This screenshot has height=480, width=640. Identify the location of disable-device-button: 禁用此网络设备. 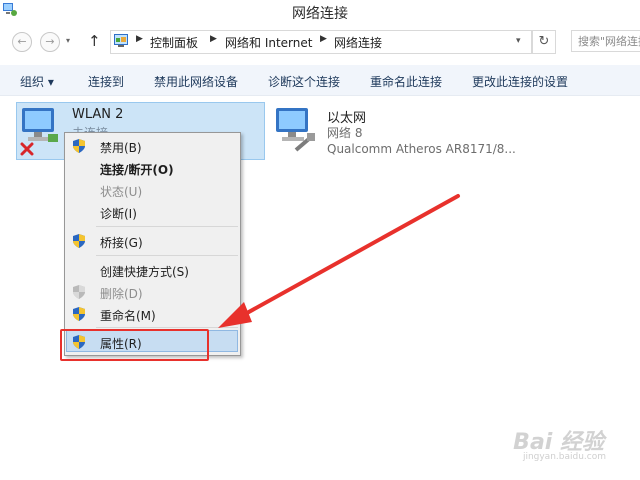
(196, 81).